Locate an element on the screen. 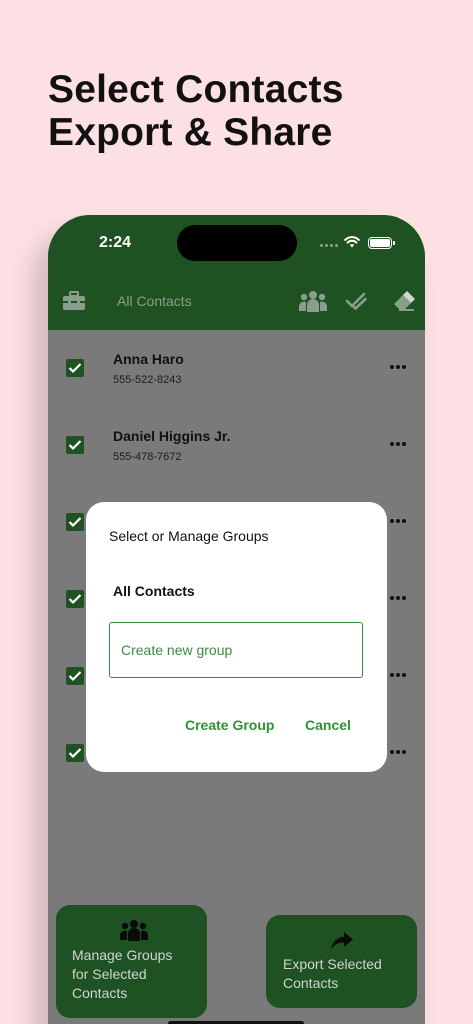 Image resolution: width=473 pixels, height=1024 pixels. manage-groups-button: Manage Groups for Selected Contacts is located at coordinates (131, 961).